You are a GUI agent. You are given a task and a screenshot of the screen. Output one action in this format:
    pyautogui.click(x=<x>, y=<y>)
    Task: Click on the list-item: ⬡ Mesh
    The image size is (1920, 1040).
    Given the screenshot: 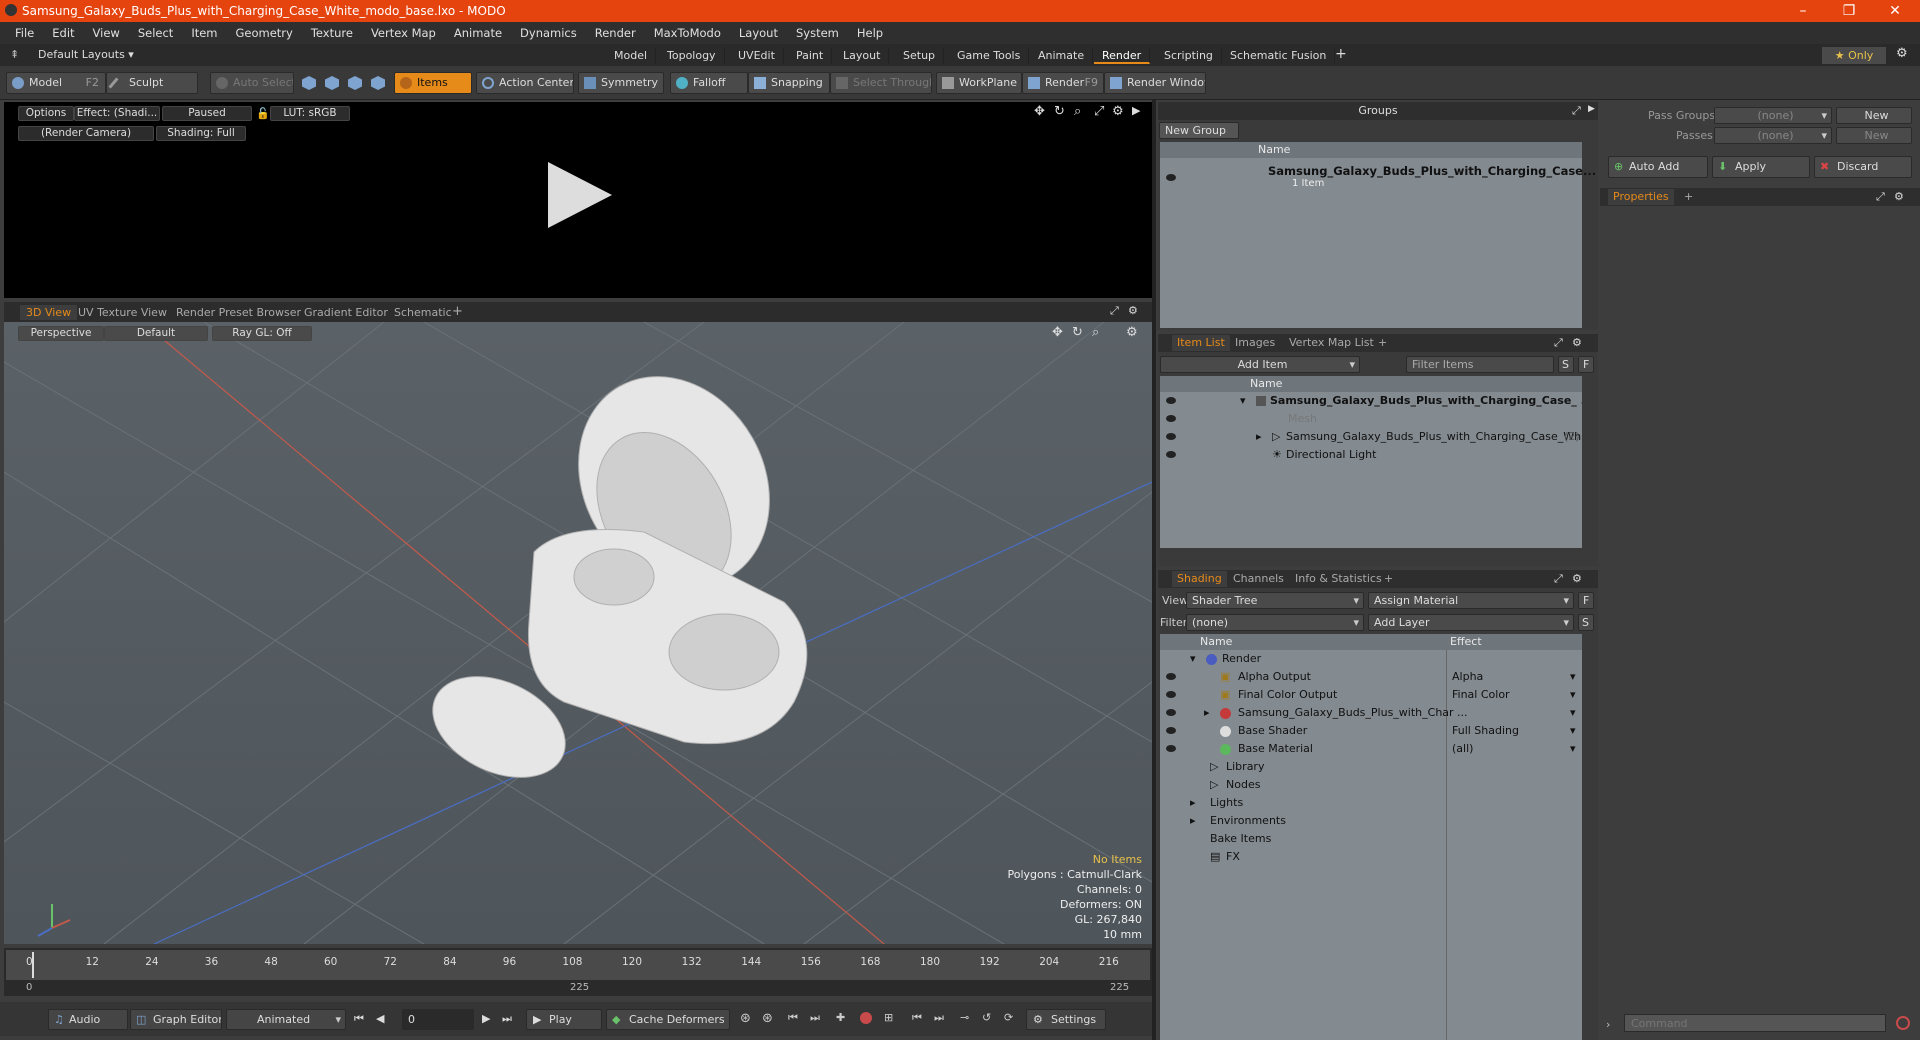 What is the action you would take?
    pyautogui.click(x=1371, y=419)
    